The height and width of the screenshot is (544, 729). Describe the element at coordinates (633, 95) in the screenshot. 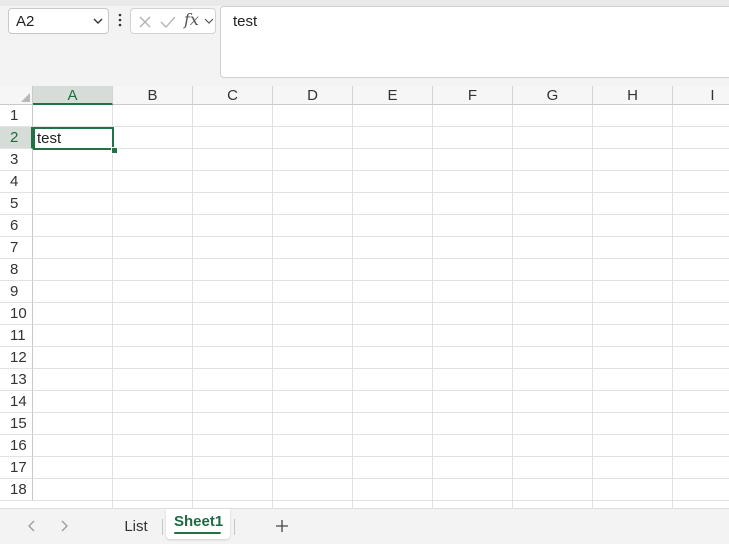

I see `column-header-h: H` at that location.